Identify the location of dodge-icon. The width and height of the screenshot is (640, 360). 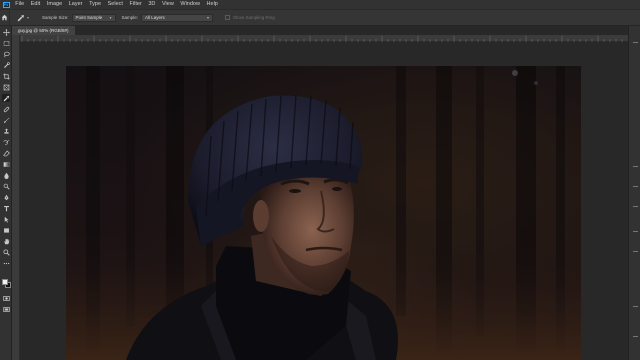
(6, 186).